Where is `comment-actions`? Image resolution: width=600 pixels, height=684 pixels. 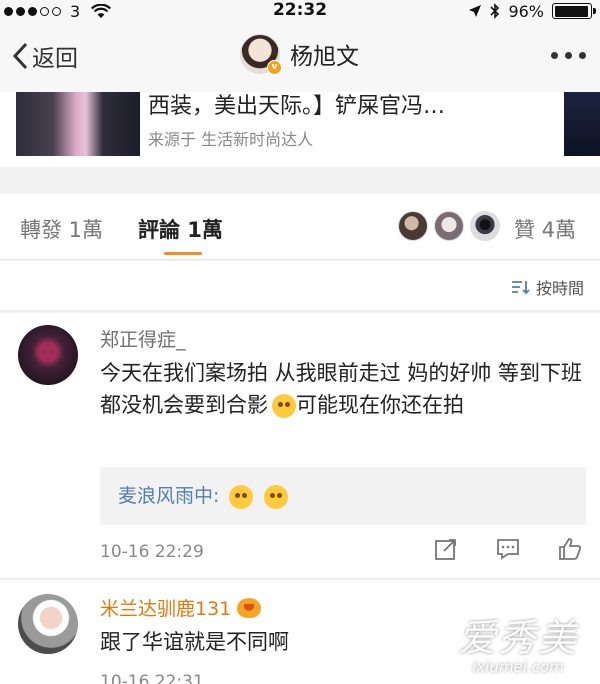
comment-actions is located at coordinates (508, 549).